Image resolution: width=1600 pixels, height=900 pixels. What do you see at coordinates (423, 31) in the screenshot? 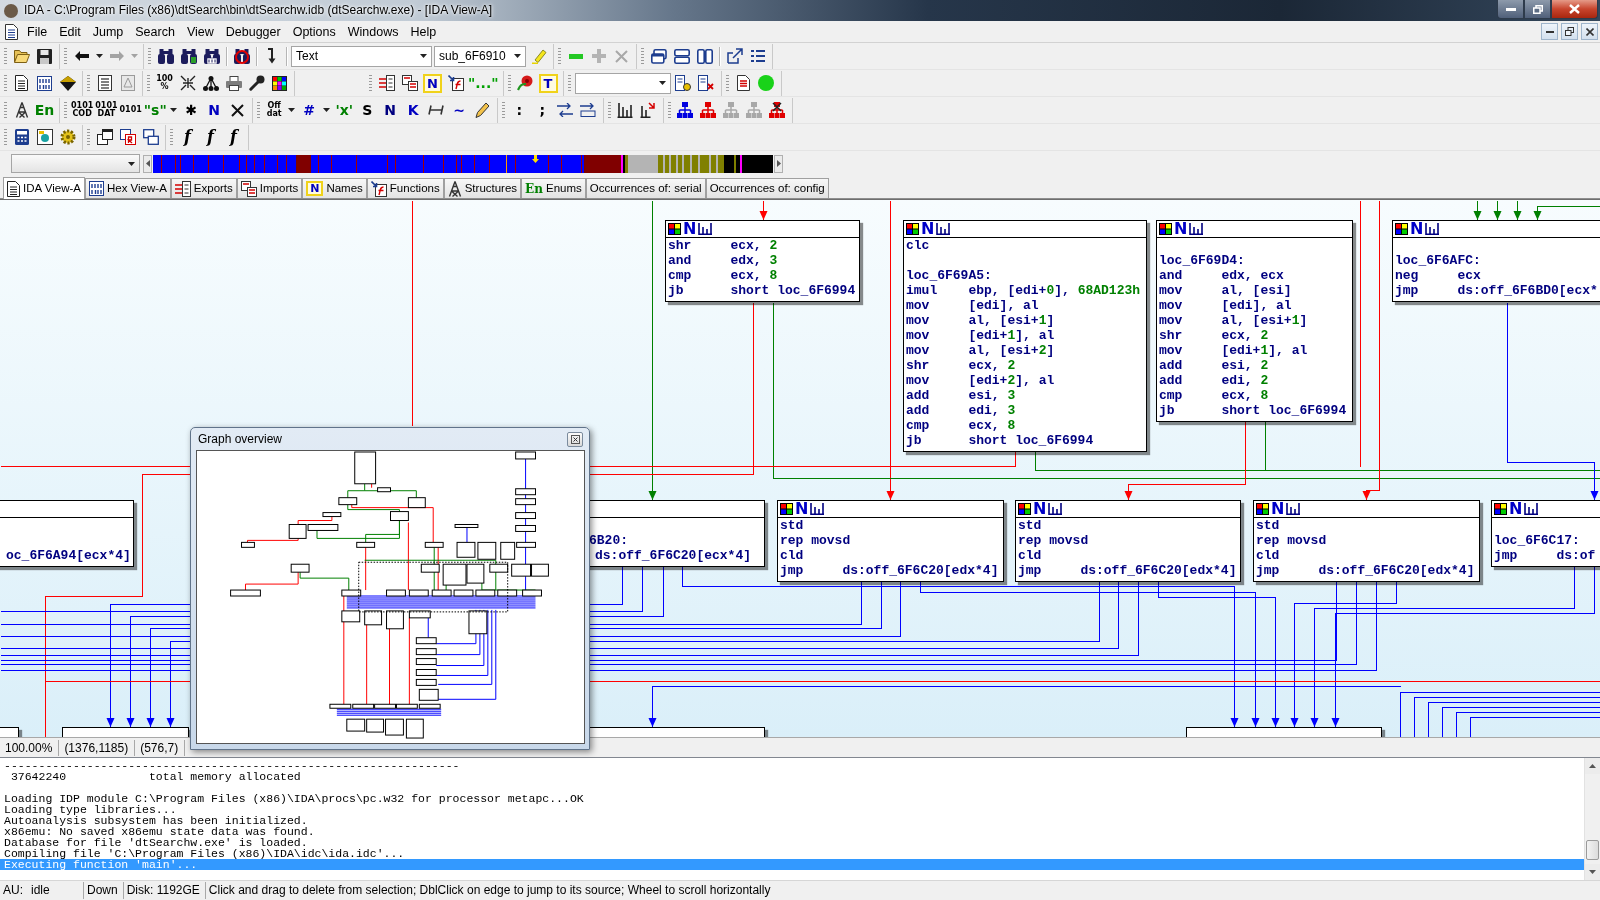
I see `menu-item: Help` at bounding box center [423, 31].